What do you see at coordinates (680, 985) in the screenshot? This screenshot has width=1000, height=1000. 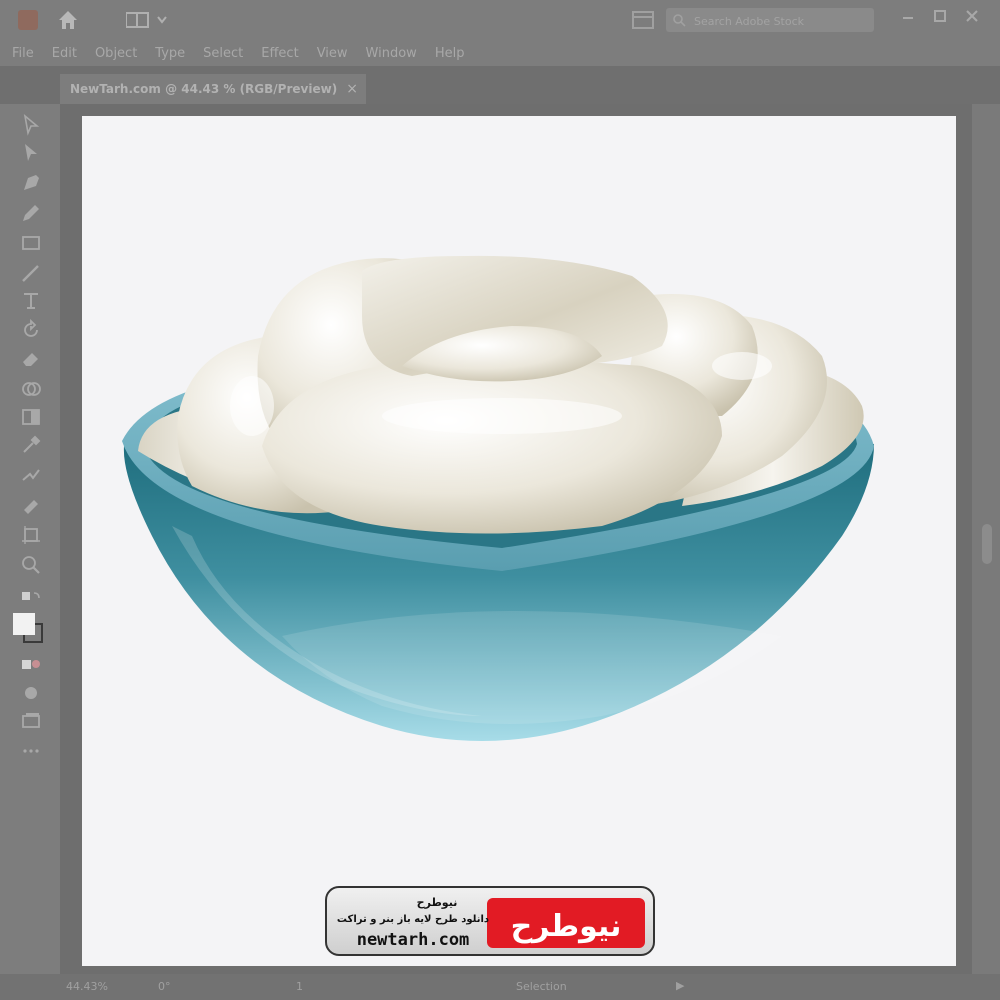 I see `status-menu-arrow-icon: ▶` at bounding box center [680, 985].